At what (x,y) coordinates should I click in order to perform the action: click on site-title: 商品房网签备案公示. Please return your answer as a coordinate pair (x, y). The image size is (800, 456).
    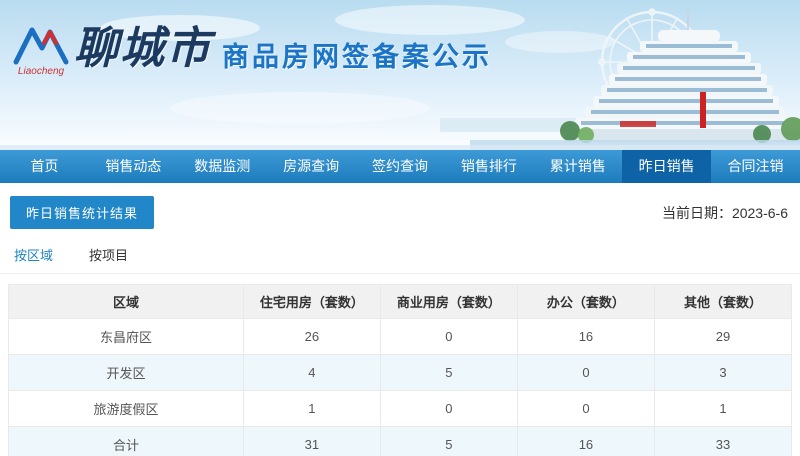
    Looking at the image, I should click on (357, 57).